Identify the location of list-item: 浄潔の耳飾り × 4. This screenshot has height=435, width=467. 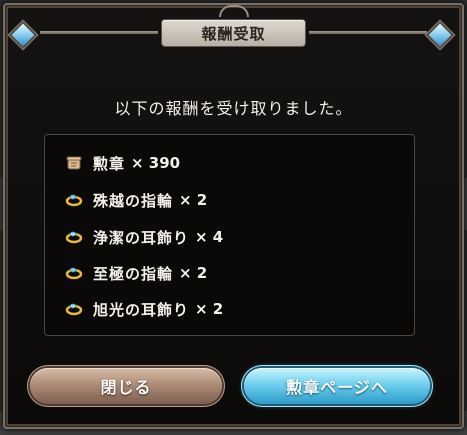
(144, 237).